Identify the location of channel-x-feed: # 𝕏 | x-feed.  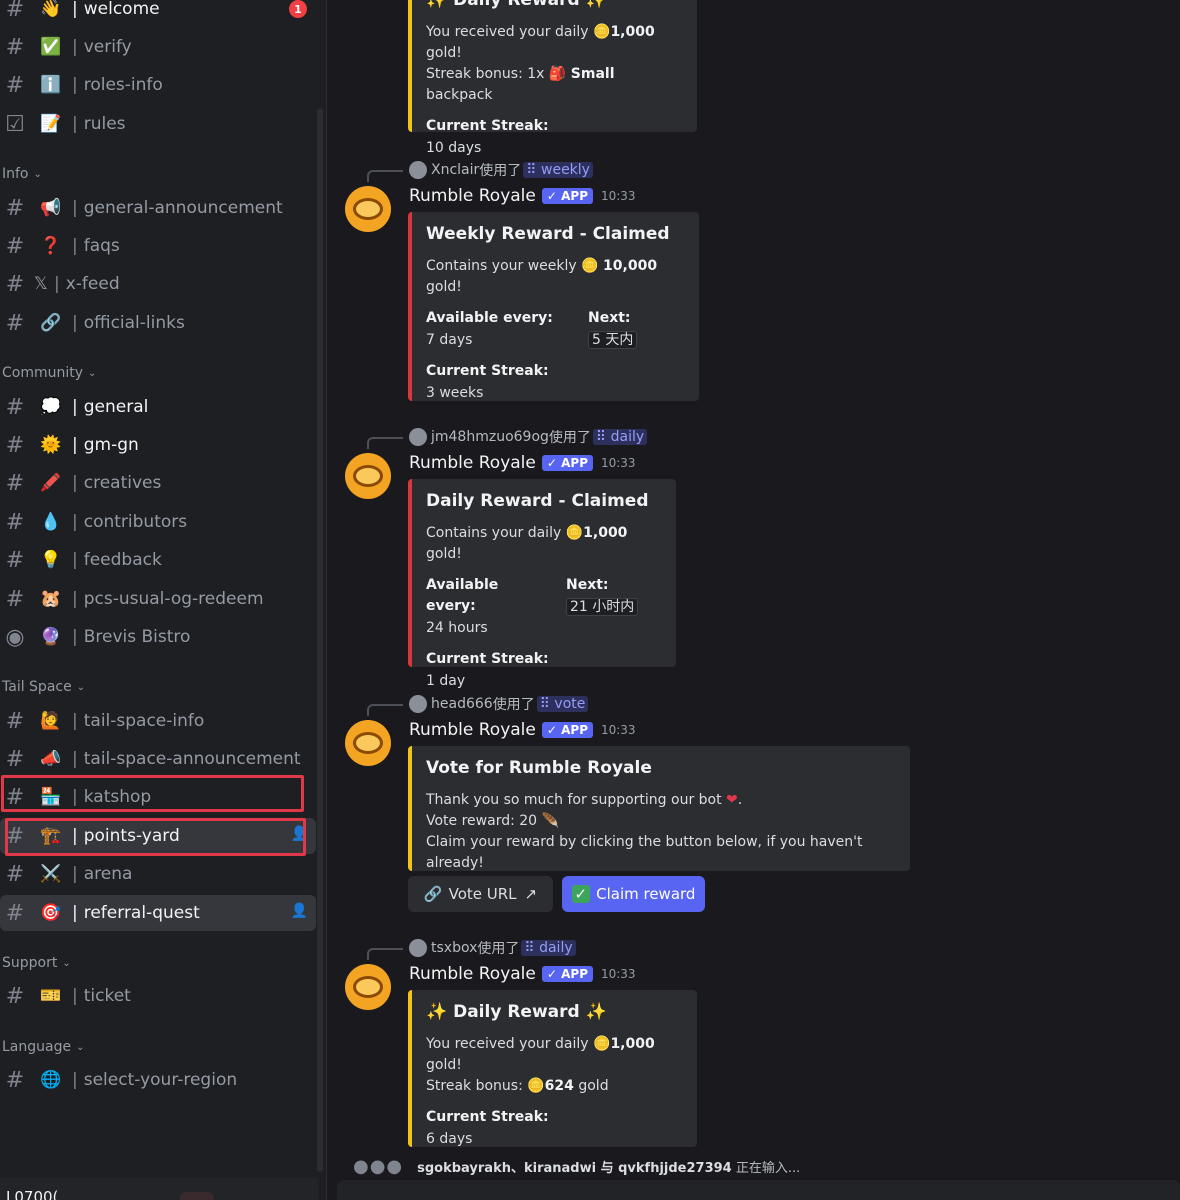
(159, 284).